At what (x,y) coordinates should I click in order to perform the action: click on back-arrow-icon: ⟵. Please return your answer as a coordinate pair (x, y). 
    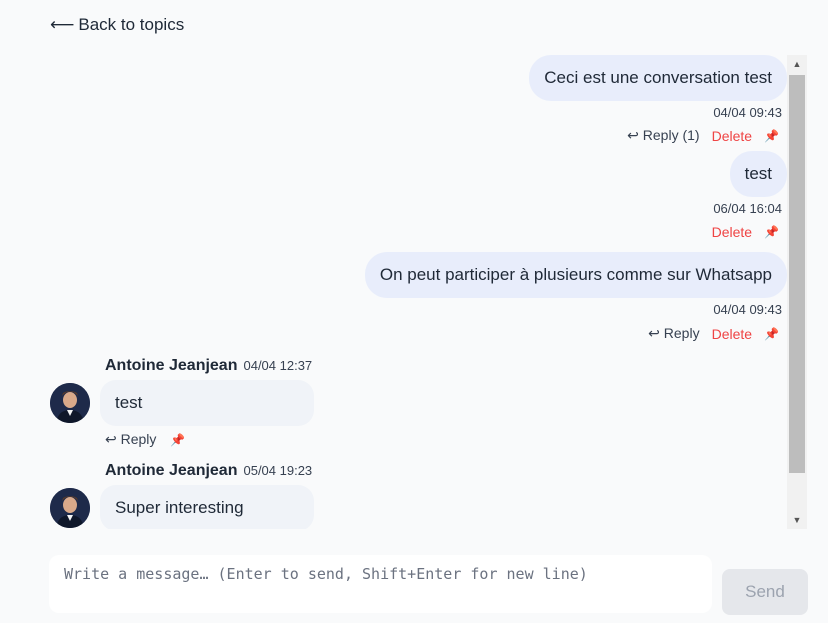
    Looking at the image, I should click on (62, 24).